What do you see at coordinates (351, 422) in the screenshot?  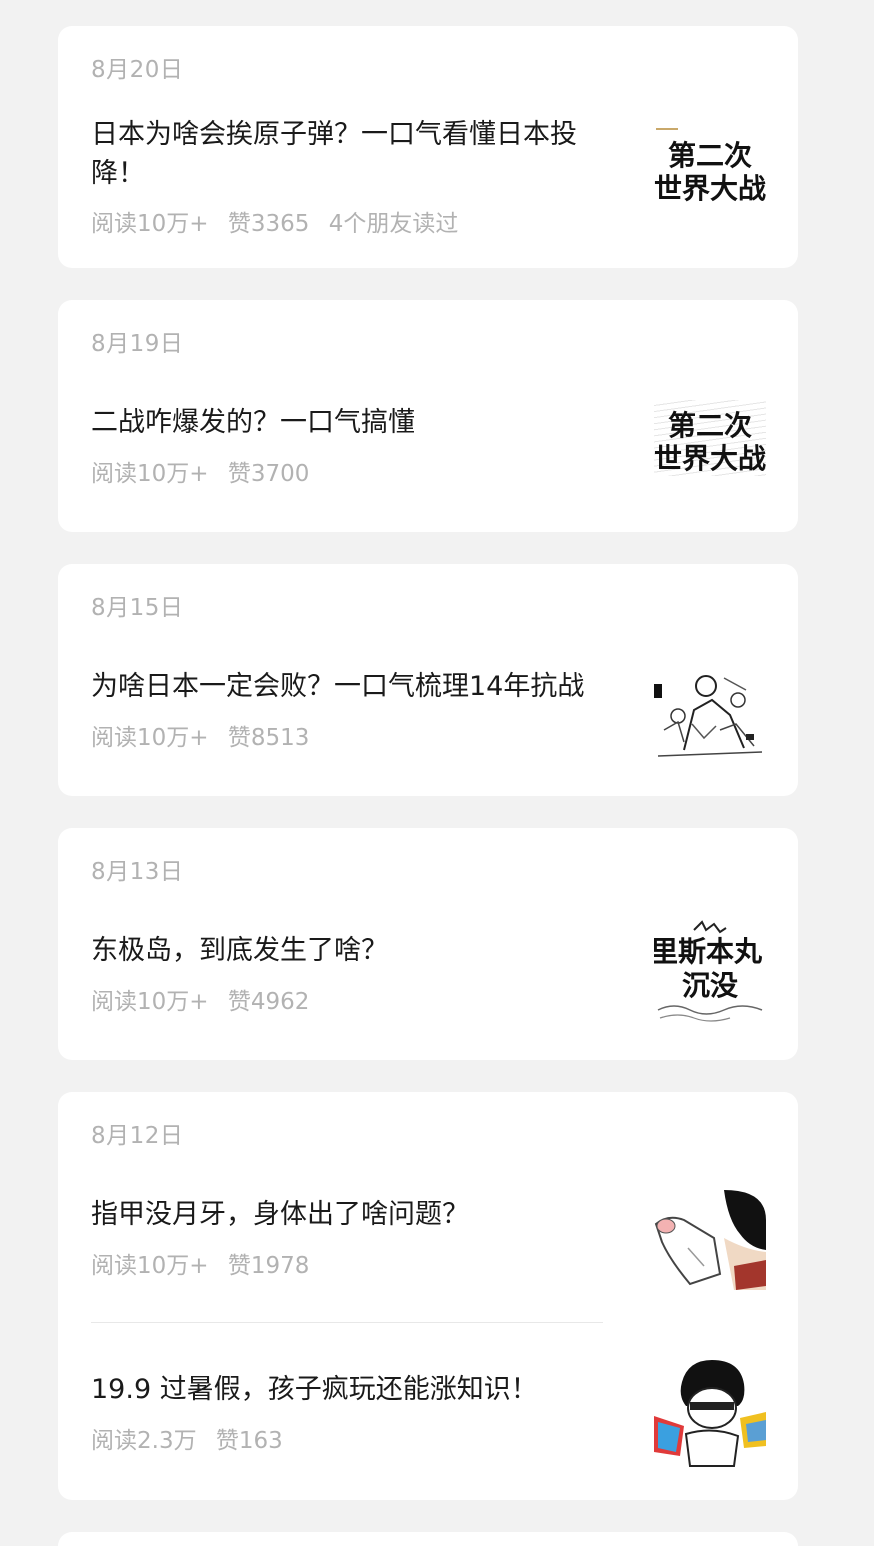 I see `article-title: 二战咋爆发的？一口气搞懂` at bounding box center [351, 422].